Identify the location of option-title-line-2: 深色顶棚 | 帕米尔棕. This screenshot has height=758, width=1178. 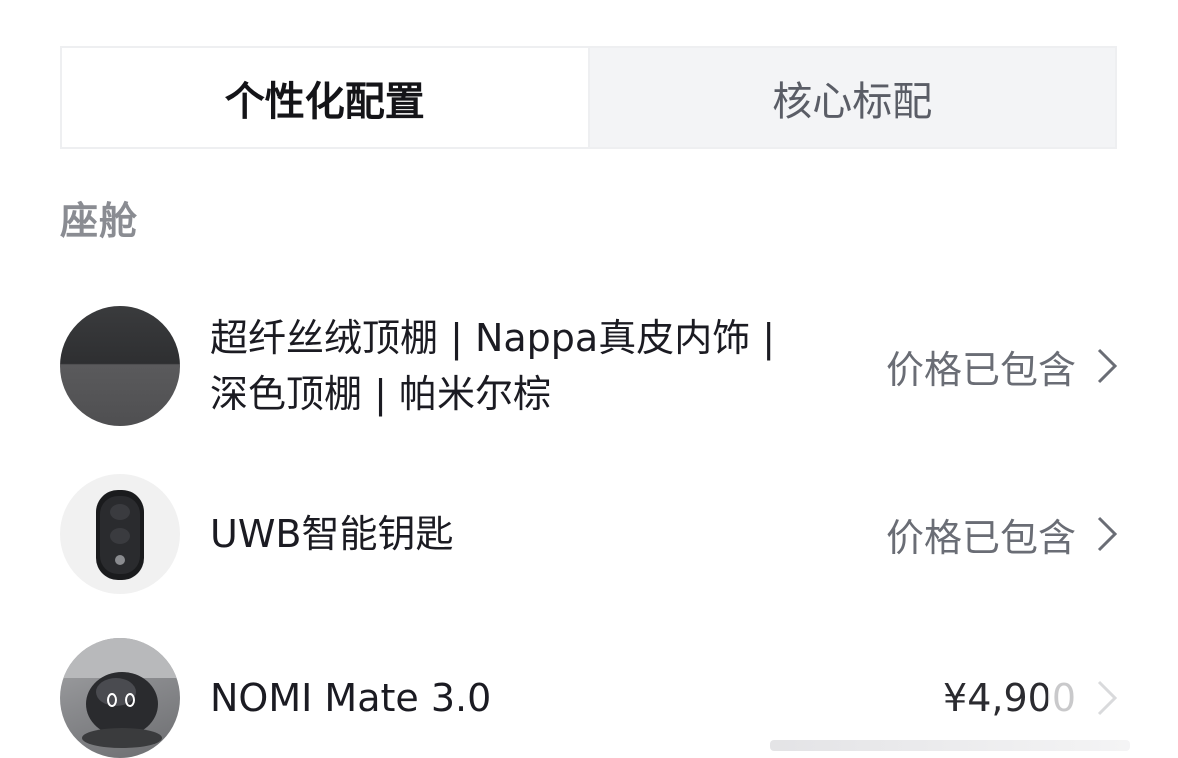
(380, 394).